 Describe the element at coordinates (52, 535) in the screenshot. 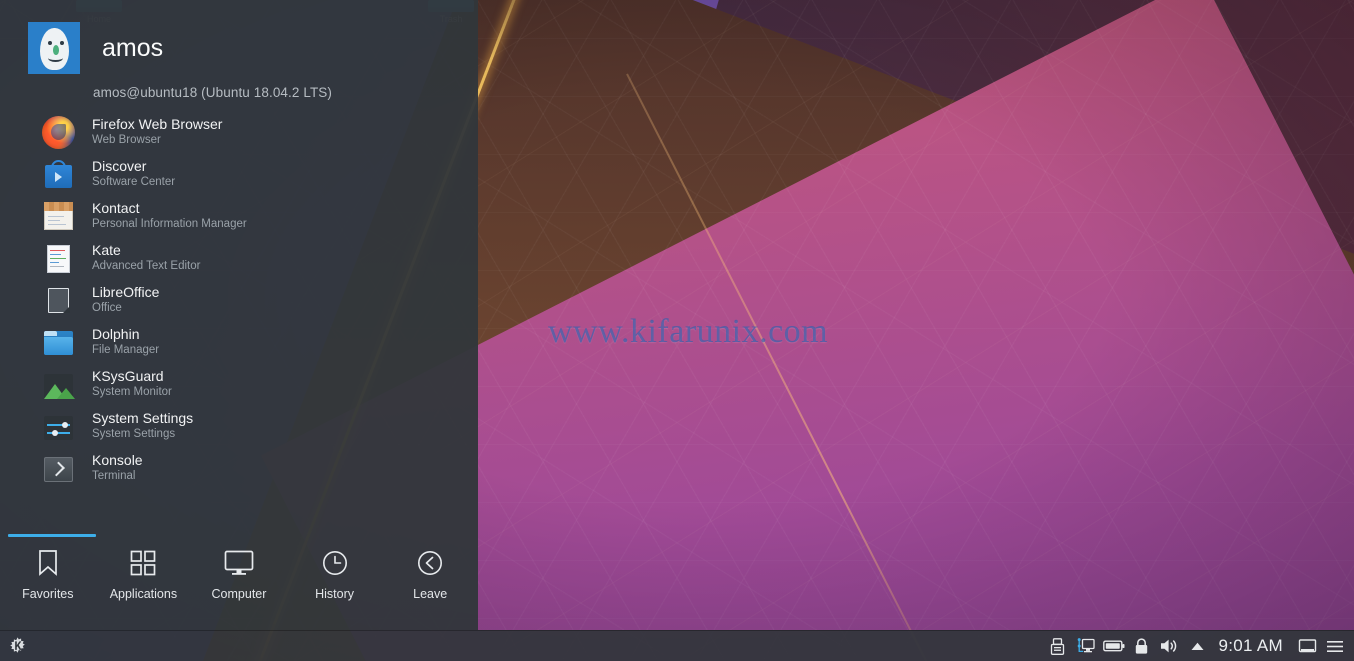

I see `active-tab-indicator` at that location.